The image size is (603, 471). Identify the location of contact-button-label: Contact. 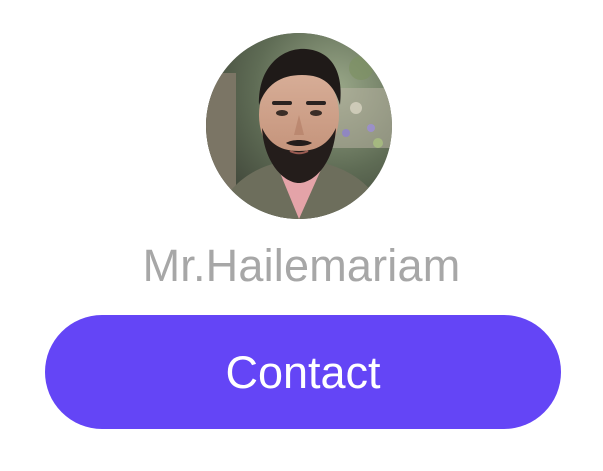
(303, 372).